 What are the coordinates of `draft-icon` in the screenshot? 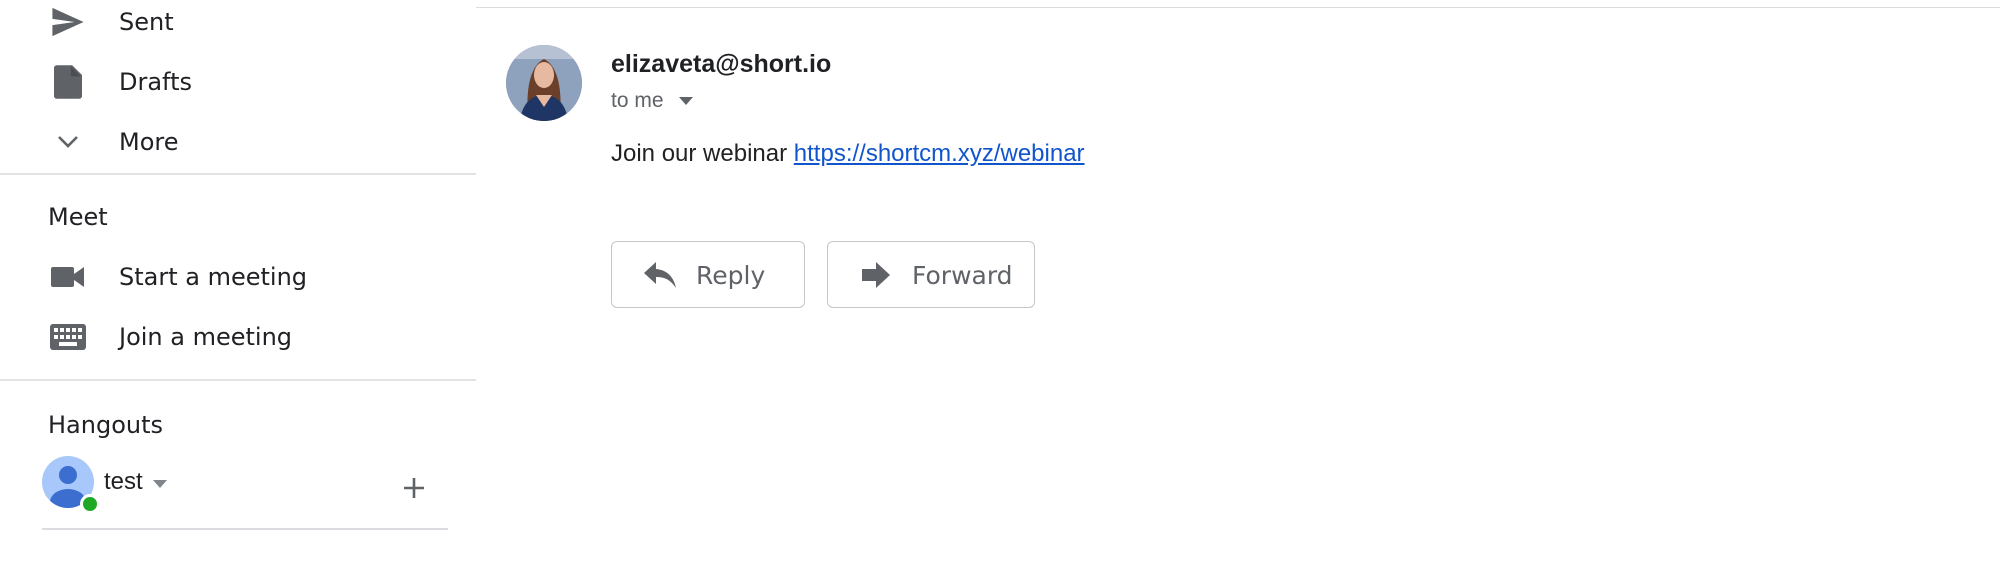 It's located at (68, 82).